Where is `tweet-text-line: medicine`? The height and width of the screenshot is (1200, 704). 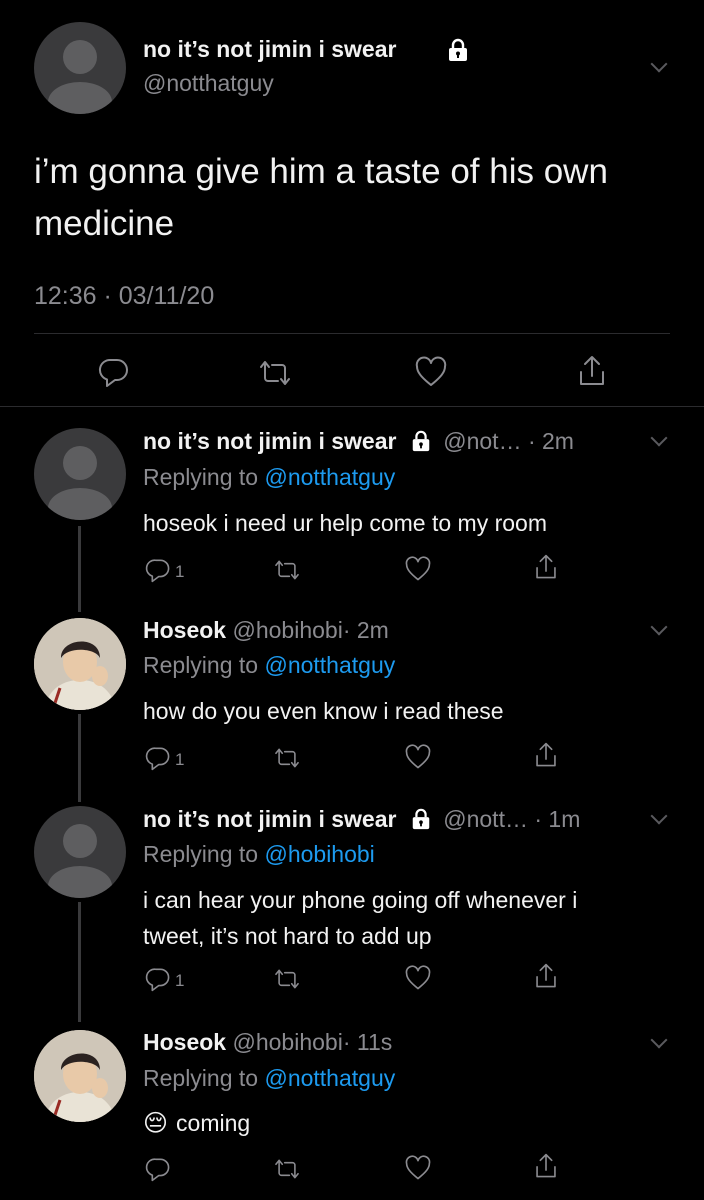
tweet-text-line: medicine is located at coordinates (104, 223).